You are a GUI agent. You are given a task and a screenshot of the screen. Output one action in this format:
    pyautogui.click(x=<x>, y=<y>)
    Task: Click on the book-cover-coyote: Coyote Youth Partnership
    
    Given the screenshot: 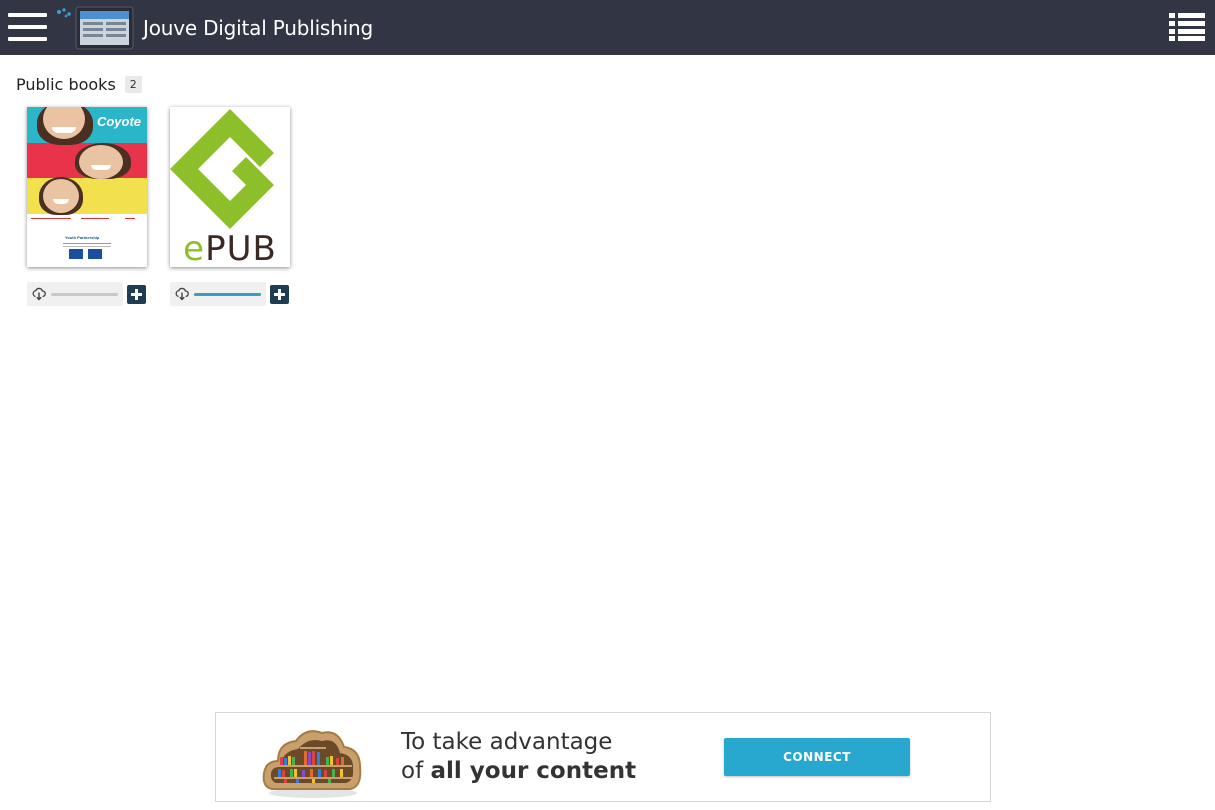 What is the action you would take?
    pyautogui.click(x=87, y=187)
    